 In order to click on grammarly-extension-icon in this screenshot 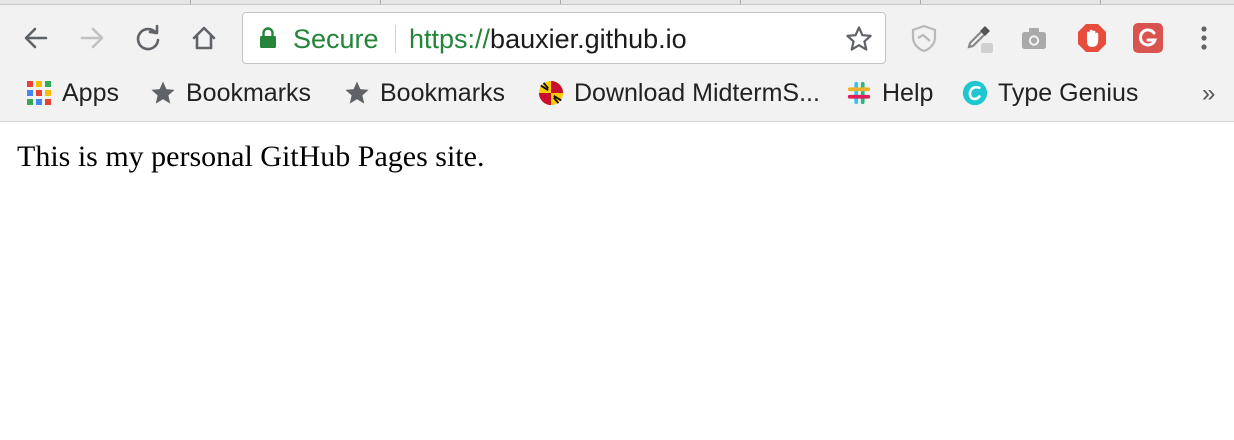, I will do `click(1148, 38)`.